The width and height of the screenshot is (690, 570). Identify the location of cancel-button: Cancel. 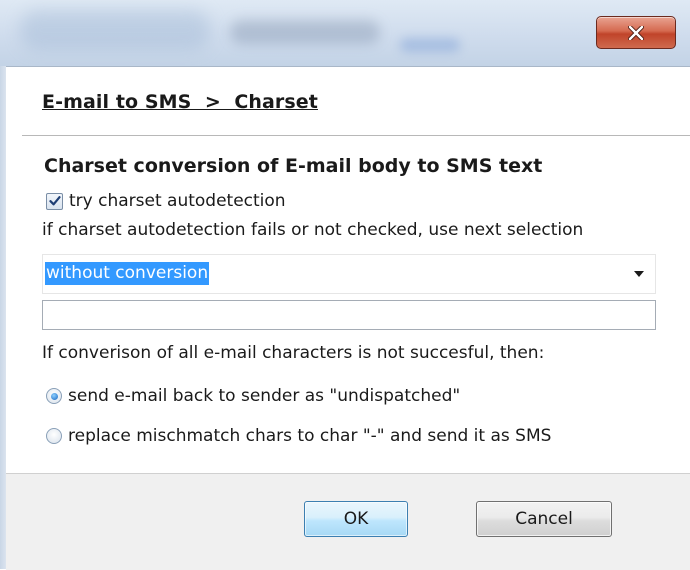
(544, 519).